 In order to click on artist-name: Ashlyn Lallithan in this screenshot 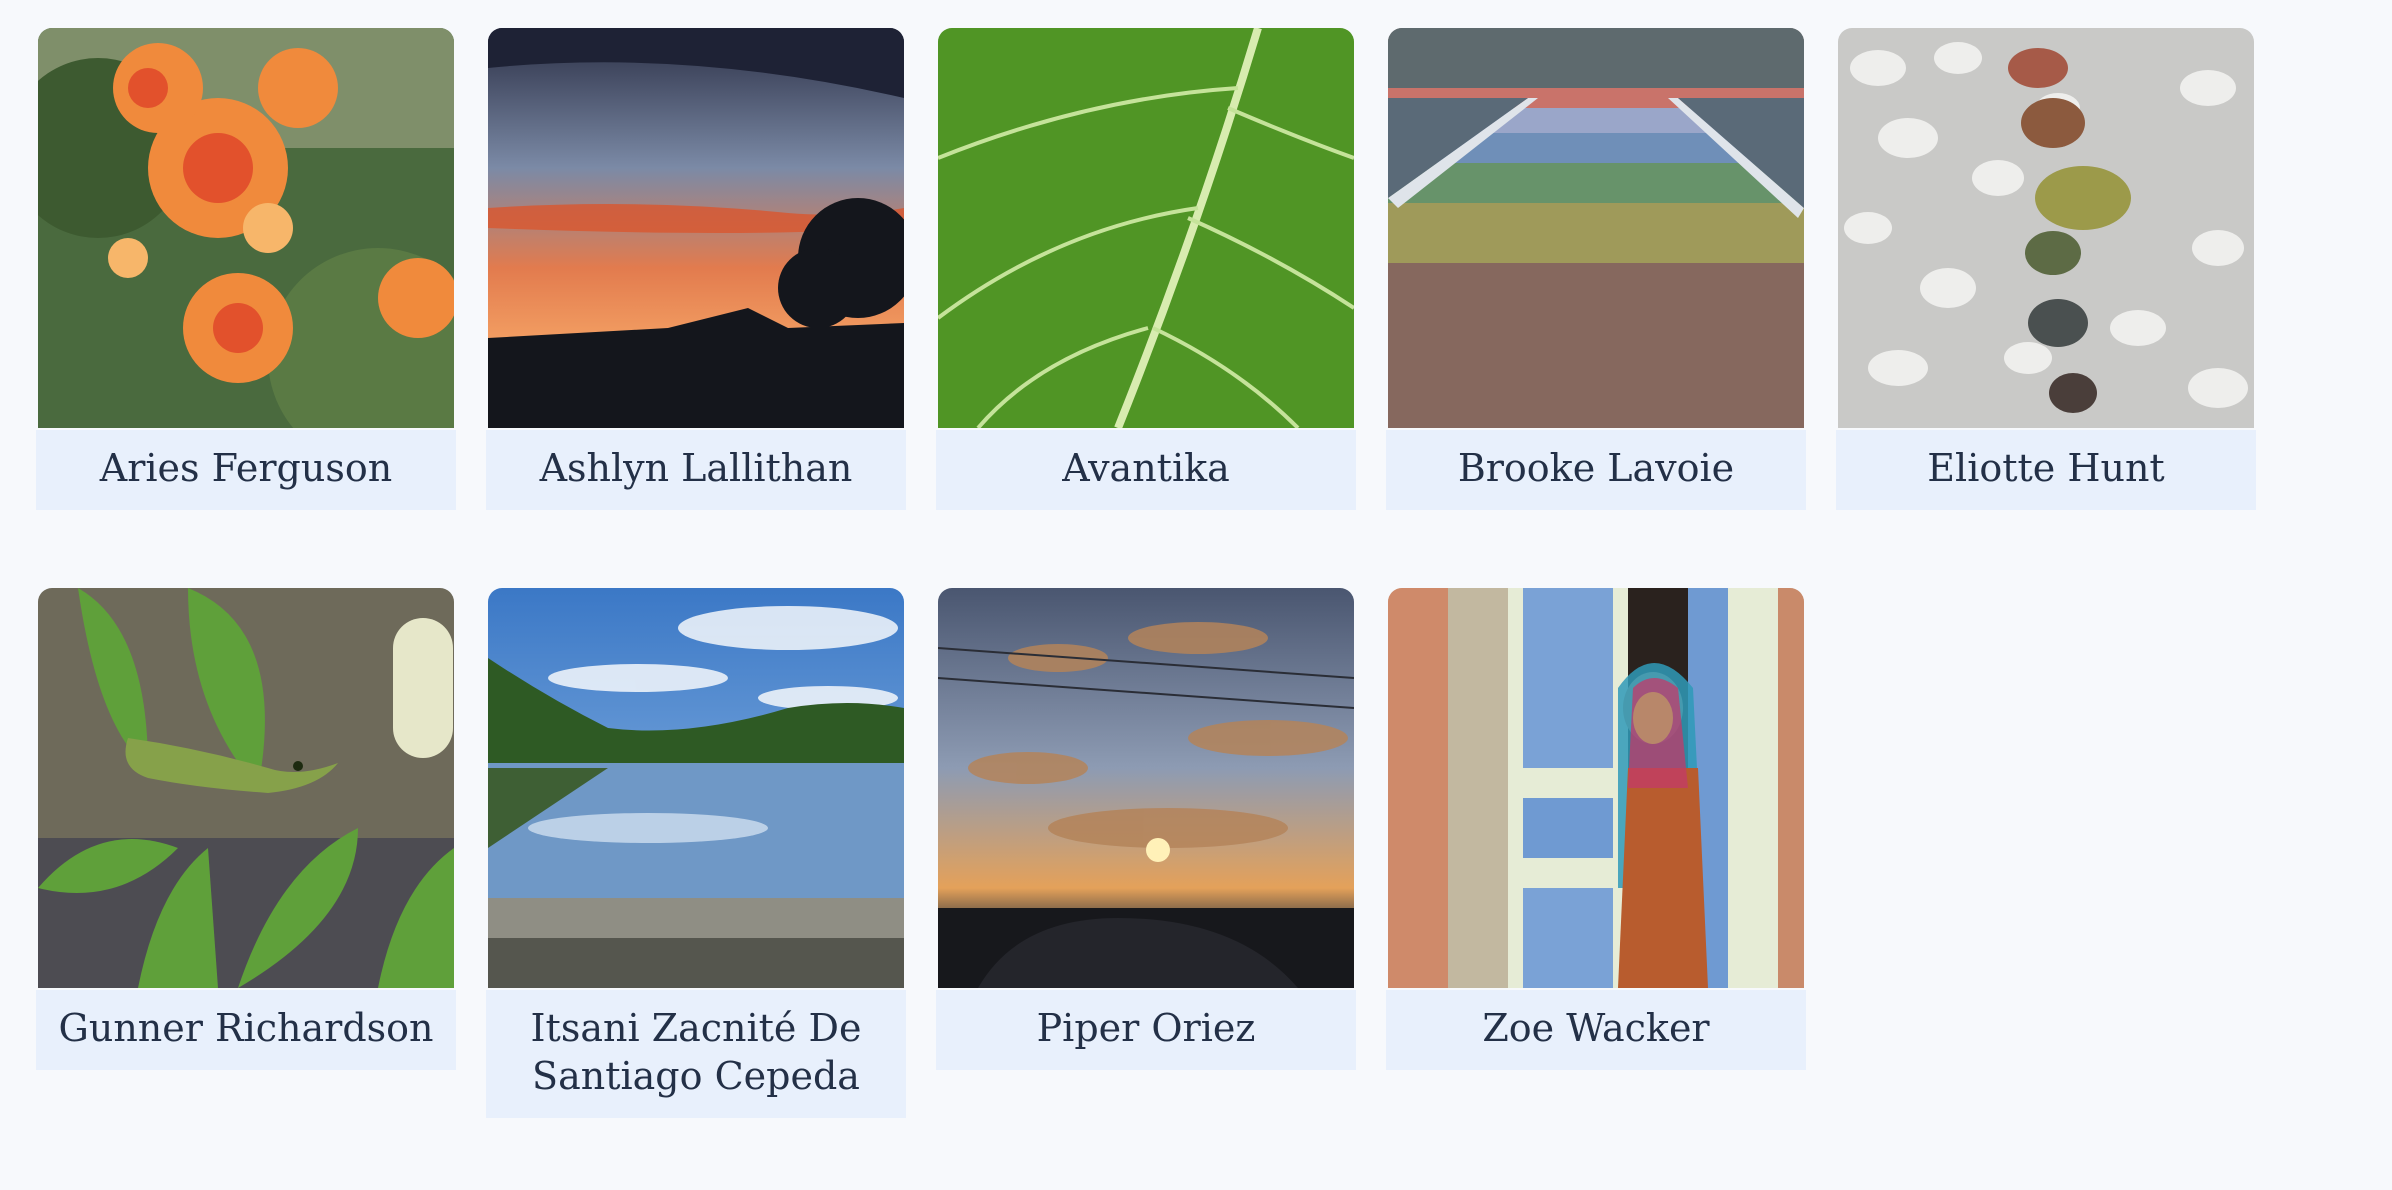, I will do `click(696, 470)`.